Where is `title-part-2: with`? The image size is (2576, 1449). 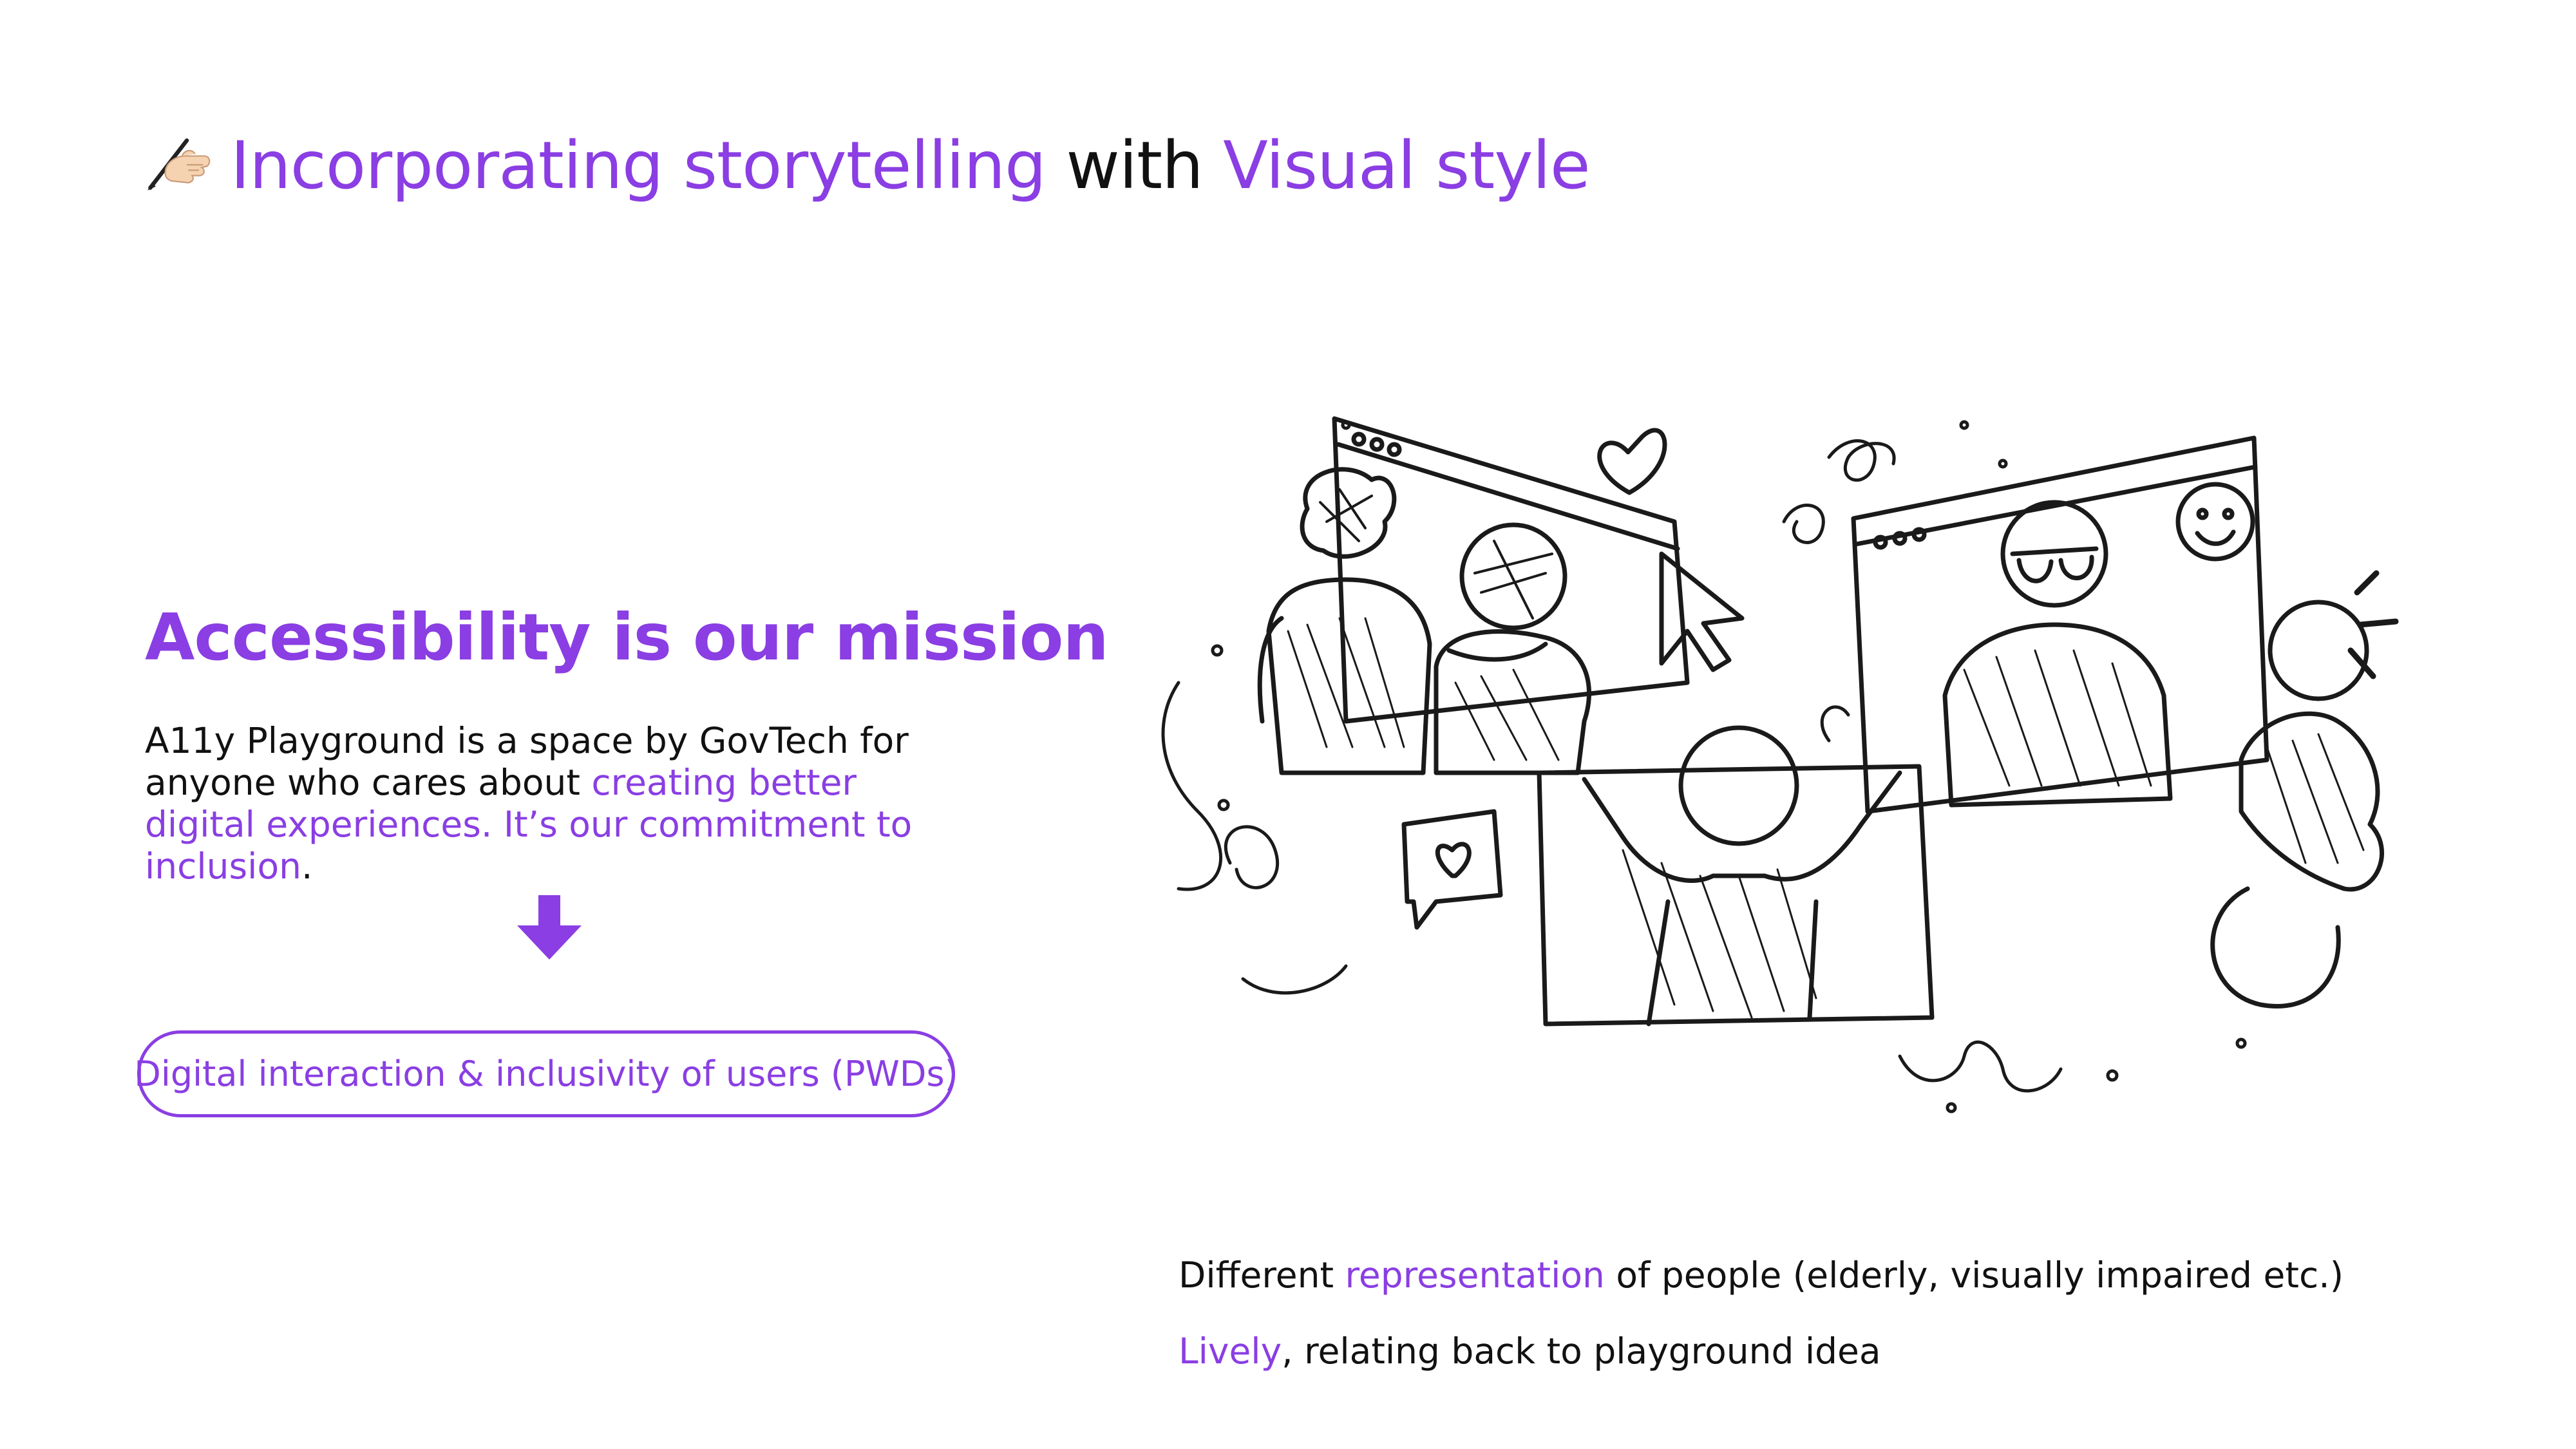
title-part-2: with is located at coordinates (1134, 166).